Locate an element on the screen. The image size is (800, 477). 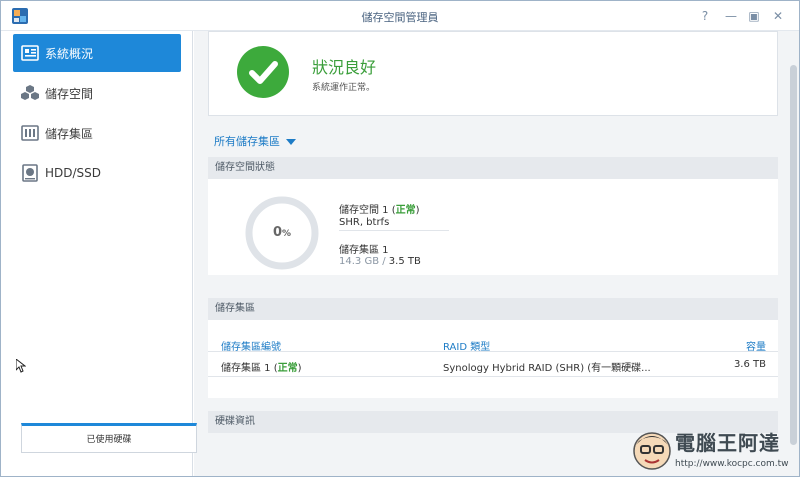
storage-cubes-icon is located at coordinates (30, 92).